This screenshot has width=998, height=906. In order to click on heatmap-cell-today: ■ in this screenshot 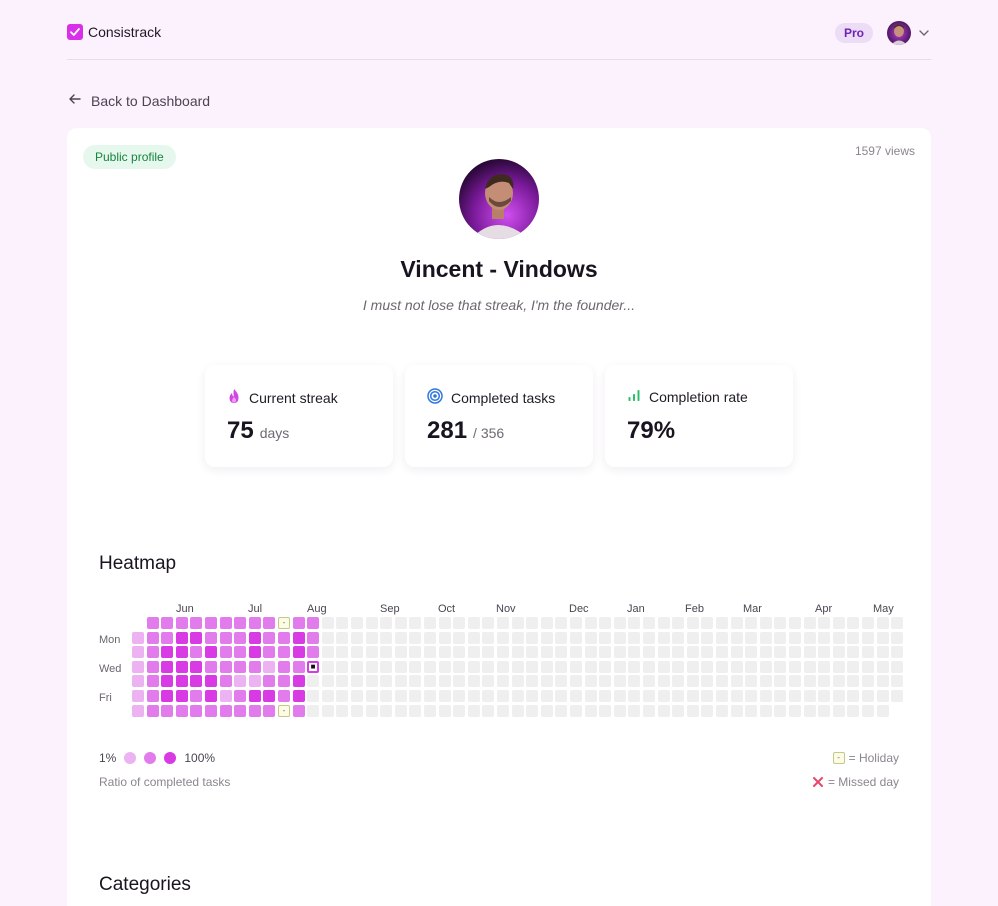, I will do `click(313, 667)`.